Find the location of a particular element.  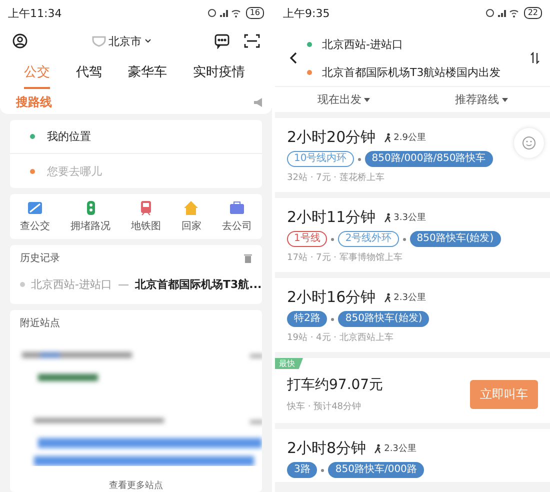

shortcut-label: 回家 is located at coordinates (191, 226).